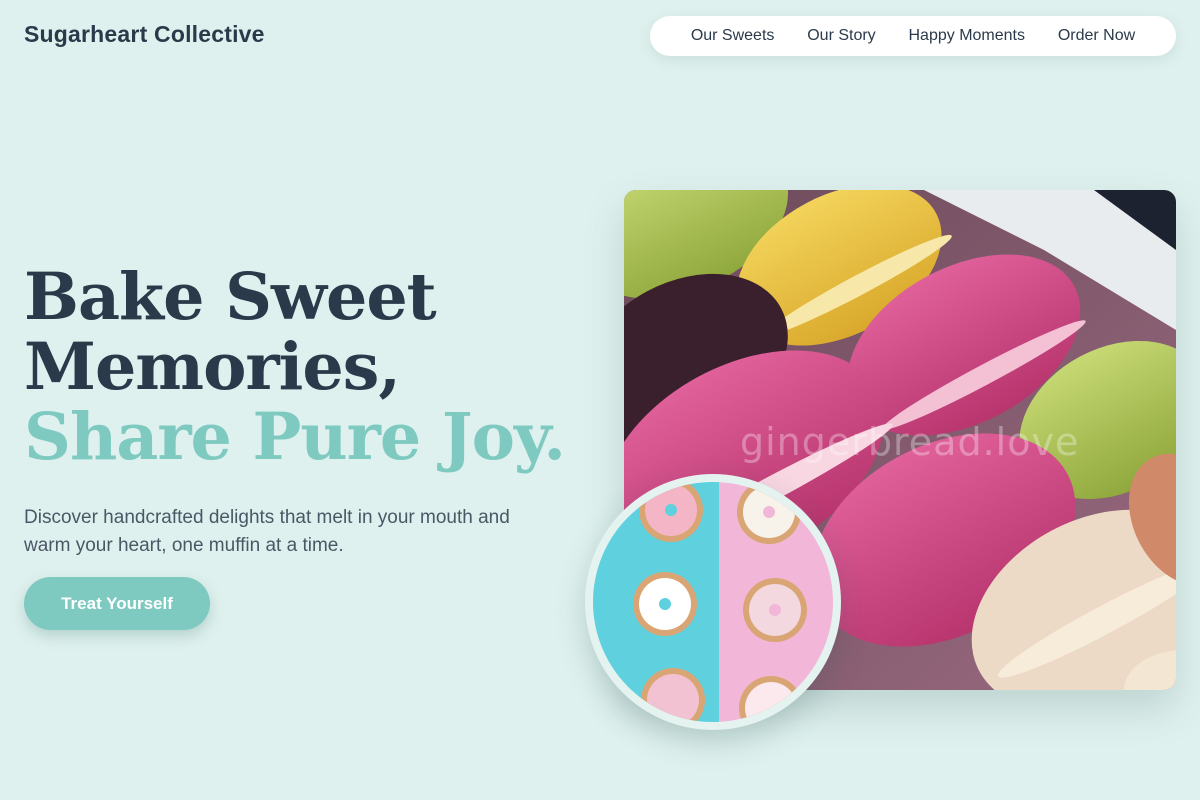 Image resolution: width=1200 pixels, height=800 pixels. Describe the element at coordinates (230, 297) in the screenshot. I see `hero-title-line-1: Bake Sweet` at that location.